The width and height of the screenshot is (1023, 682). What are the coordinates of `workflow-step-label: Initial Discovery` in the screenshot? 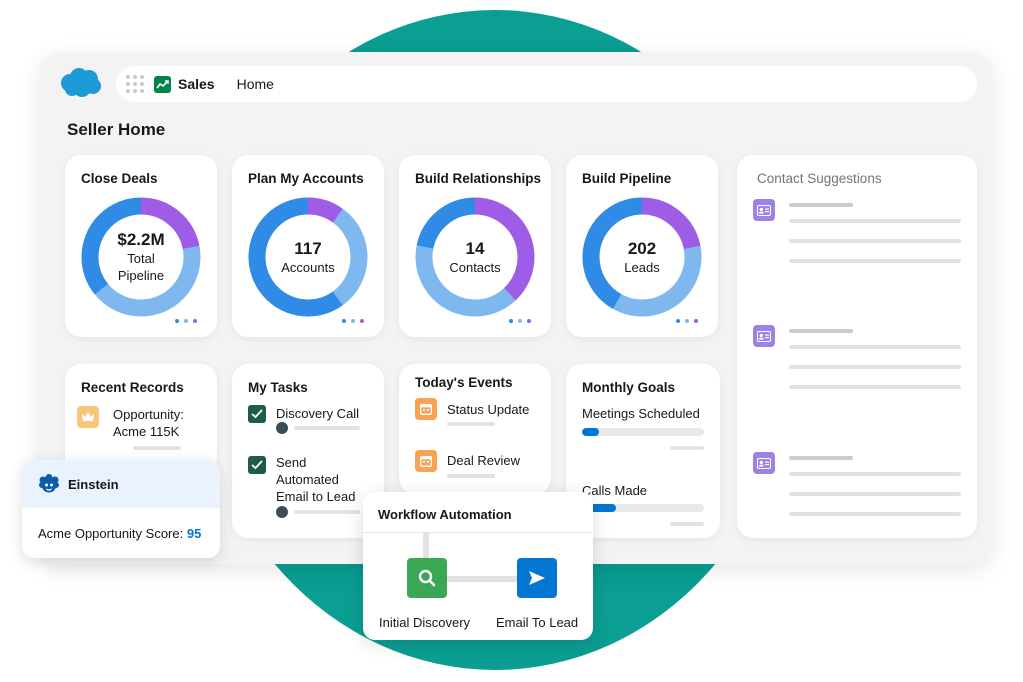 It's located at (424, 622).